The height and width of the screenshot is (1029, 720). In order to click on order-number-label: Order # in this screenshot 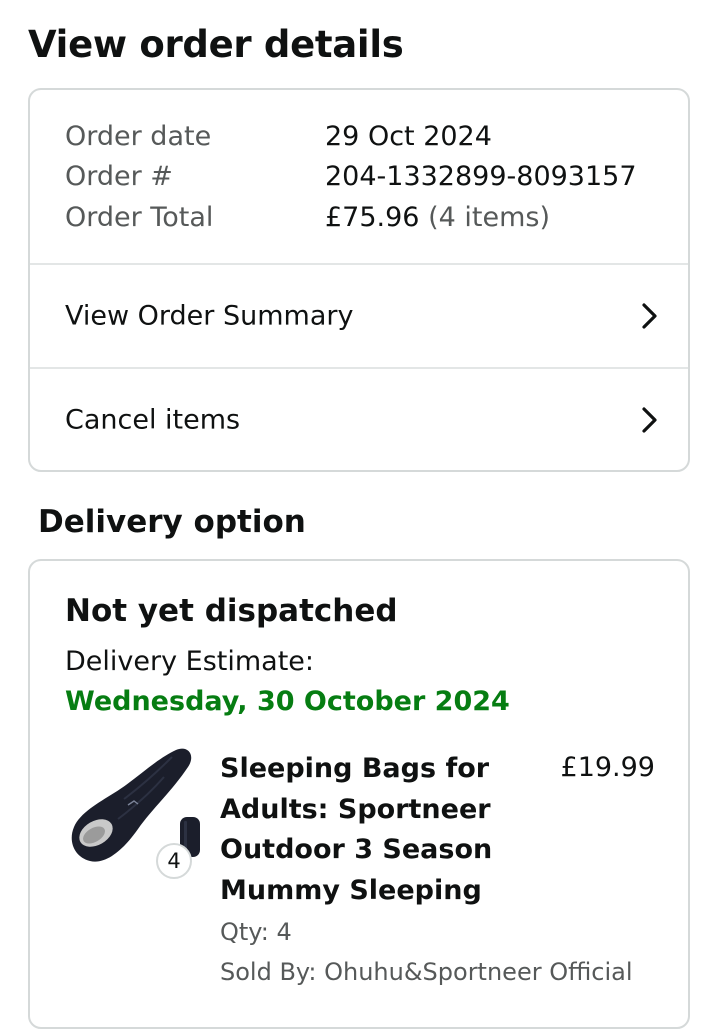, I will do `click(119, 176)`.